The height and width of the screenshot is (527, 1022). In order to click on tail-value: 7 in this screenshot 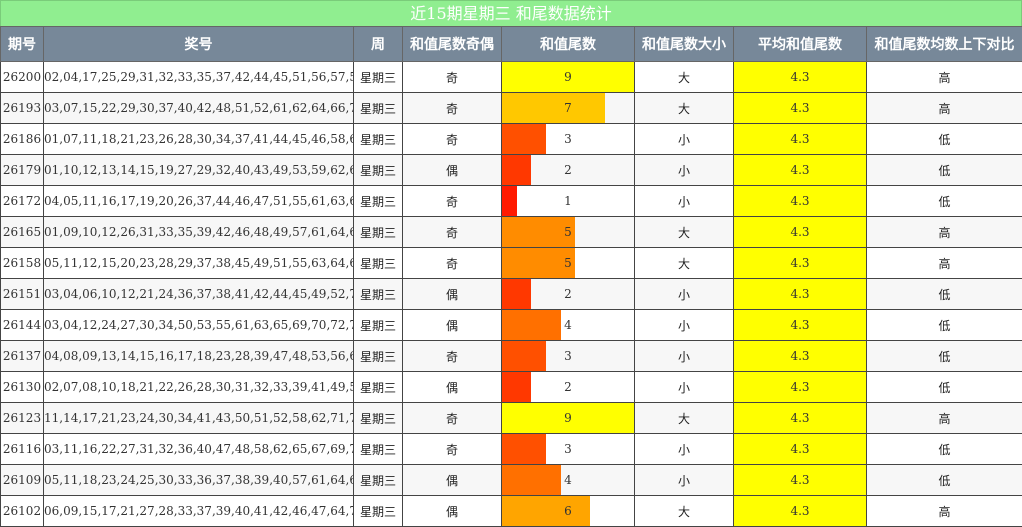, I will do `click(568, 108)`.